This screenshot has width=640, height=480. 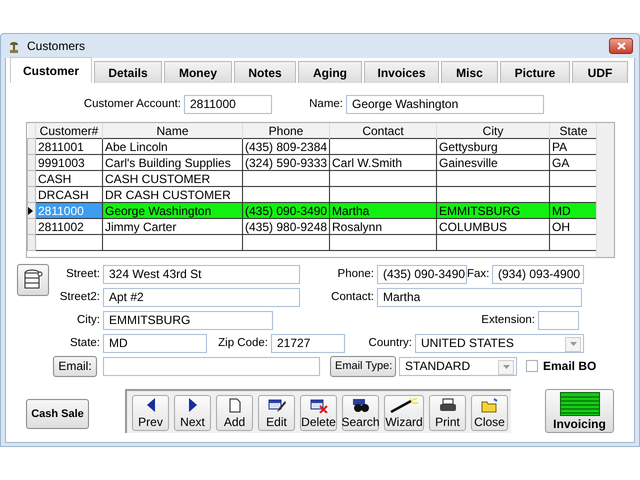 I want to click on table-cell: DR CASH CUSTOMER, so click(x=168, y=195).